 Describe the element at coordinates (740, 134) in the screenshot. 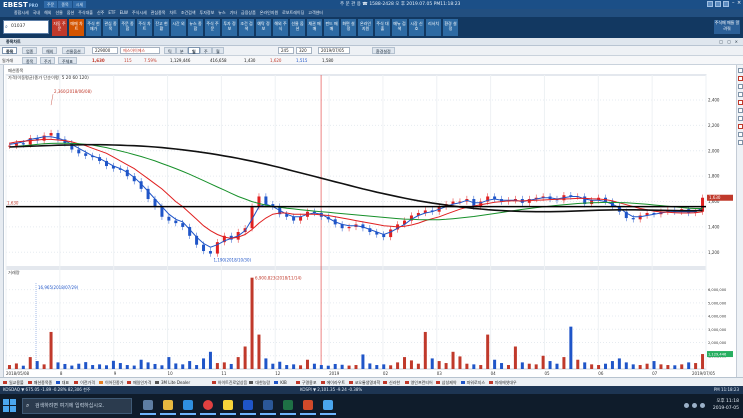

I see `save-icon` at that location.